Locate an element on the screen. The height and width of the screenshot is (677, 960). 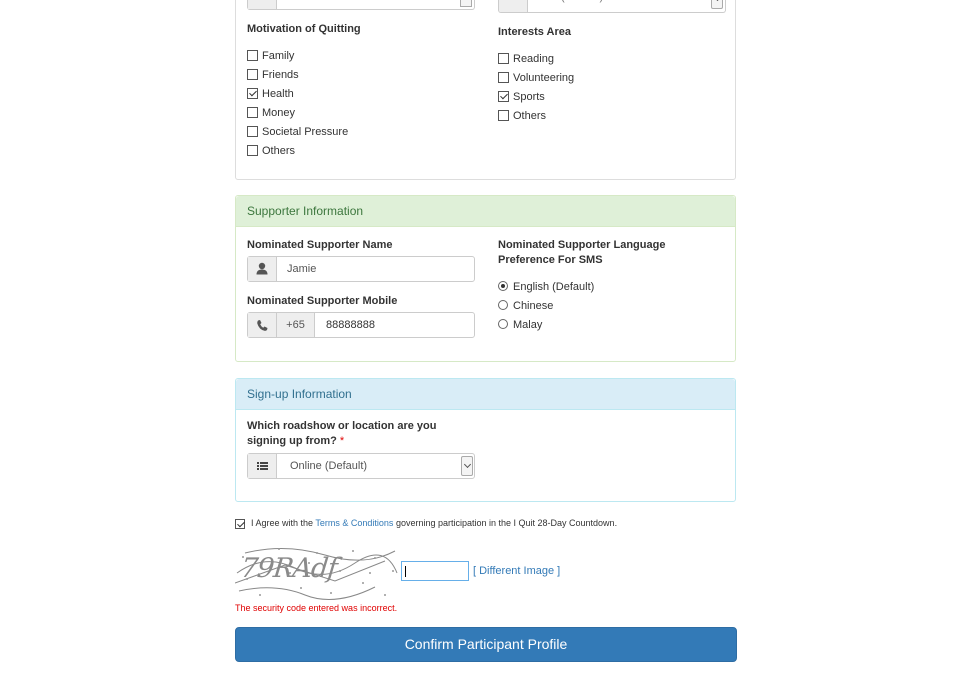
supporter-mobile-label: Nominated Supporter Mobile is located at coordinates (322, 301).